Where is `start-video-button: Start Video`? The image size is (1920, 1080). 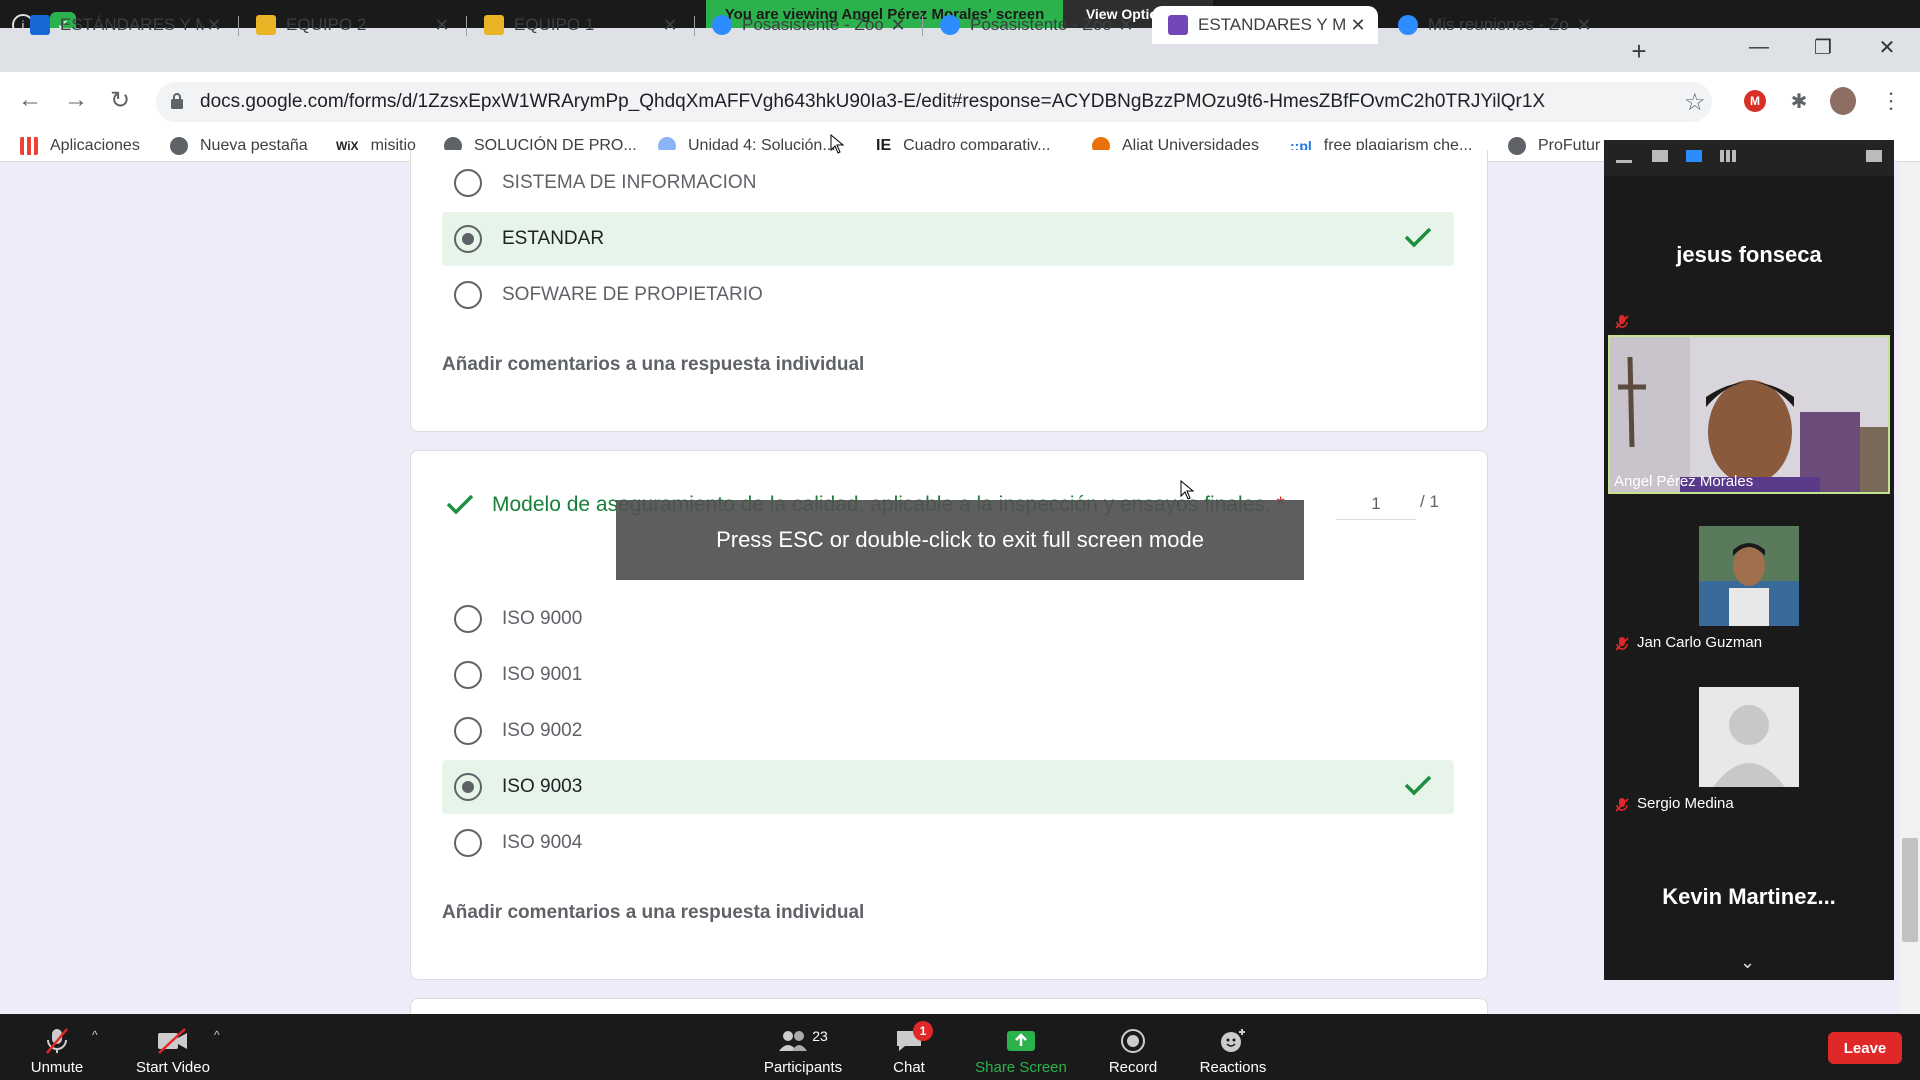 start-video-button: Start Video is located at coordinates (173, 1048).